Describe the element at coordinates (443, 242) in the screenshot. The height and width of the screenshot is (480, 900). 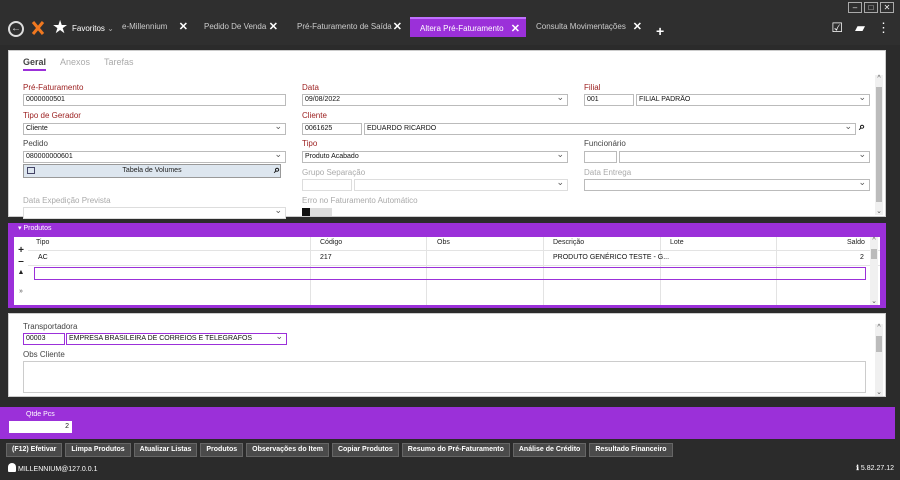
I see `col-header-obs: Obs` at that location.